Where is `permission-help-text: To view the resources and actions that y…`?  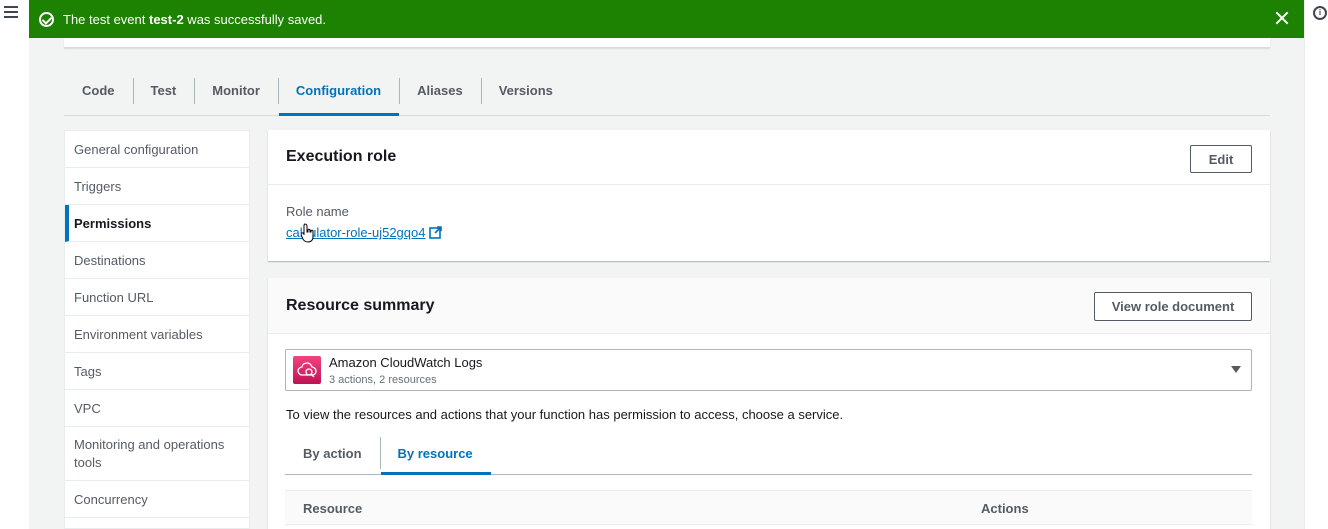
permission-help-text: To view the resources and actions that y… is located at coordinates (565, 414).